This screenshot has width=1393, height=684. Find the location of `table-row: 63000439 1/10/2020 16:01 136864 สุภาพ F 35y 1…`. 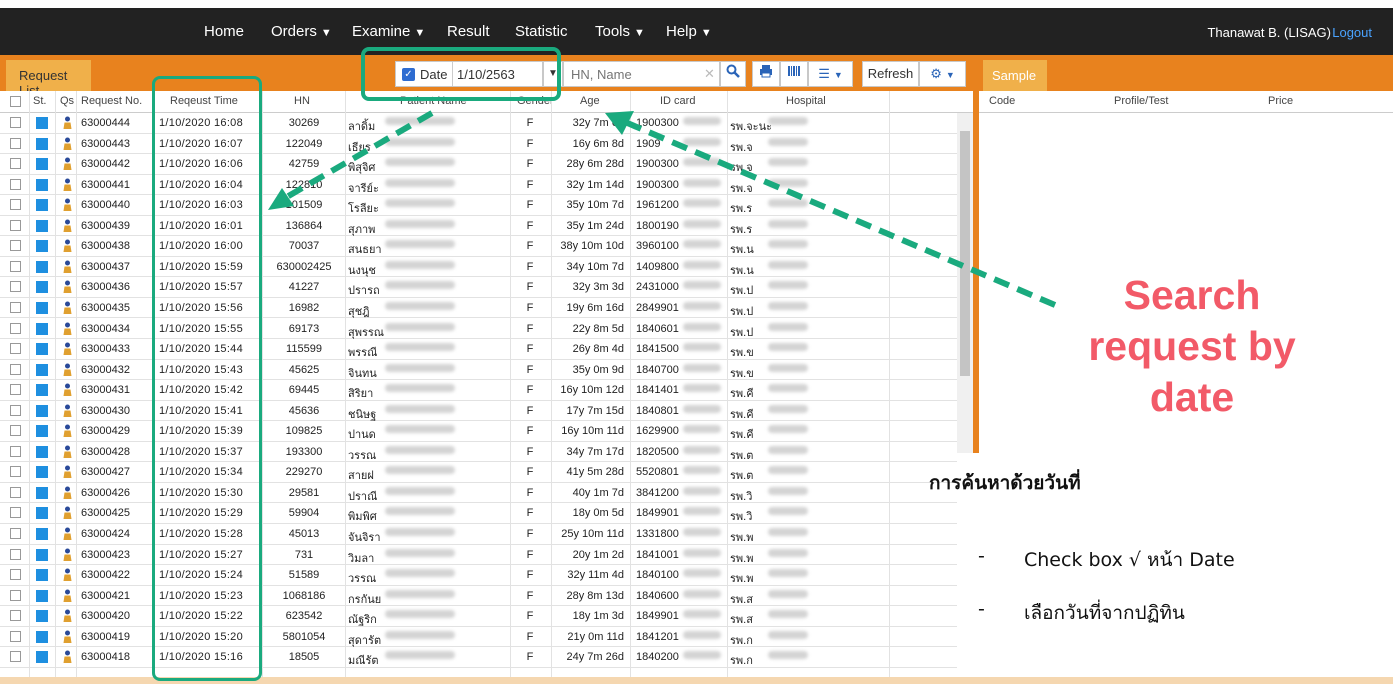

table-row: 63000439 1/10/2020 16:01 136864 สุภาพ F 35y 1… is located at coordinates (478, 226).